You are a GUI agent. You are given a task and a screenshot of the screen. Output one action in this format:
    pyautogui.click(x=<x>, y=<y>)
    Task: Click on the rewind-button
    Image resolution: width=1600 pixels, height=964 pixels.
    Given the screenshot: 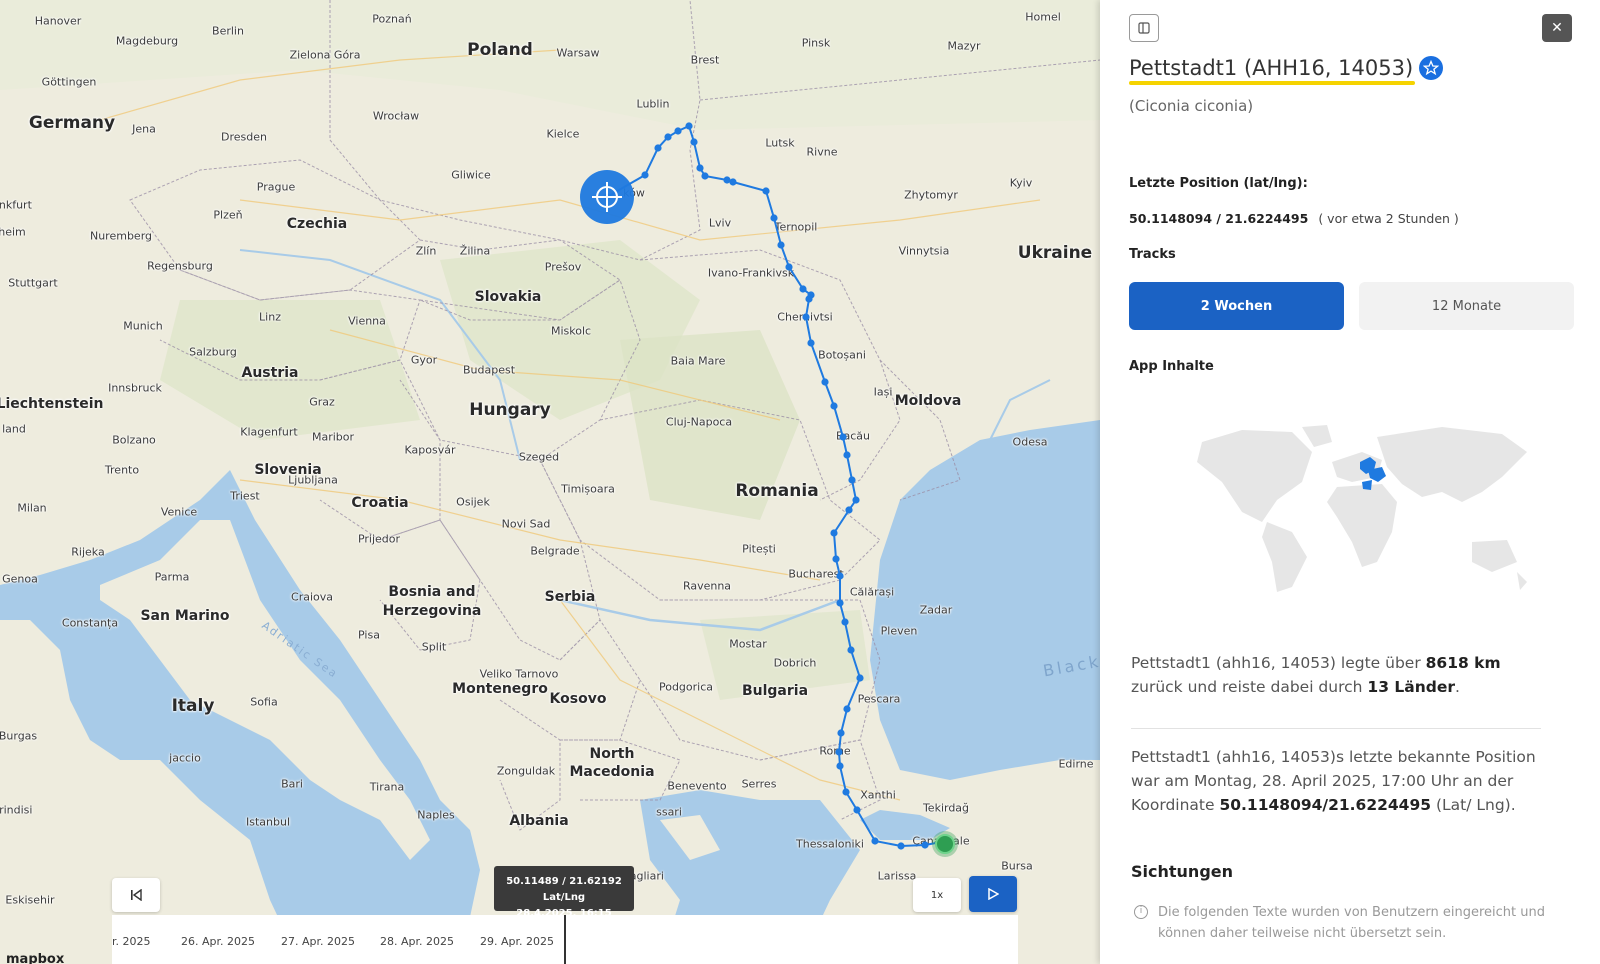 What is the action you would take?
    pyautogui.click(x=136, y=895)
    